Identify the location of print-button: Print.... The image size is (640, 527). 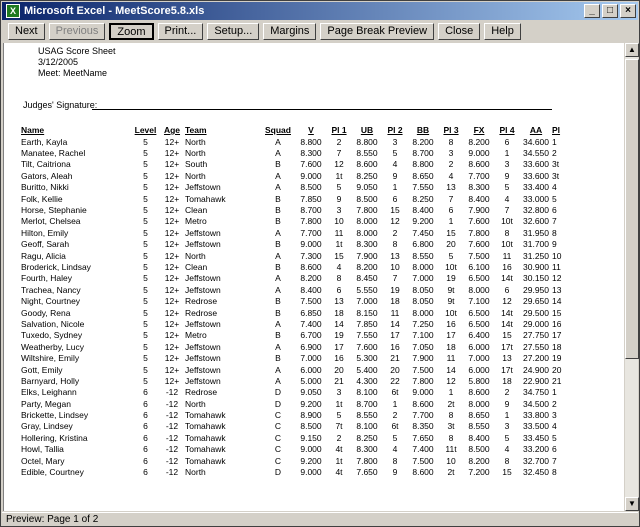
(180, 31).